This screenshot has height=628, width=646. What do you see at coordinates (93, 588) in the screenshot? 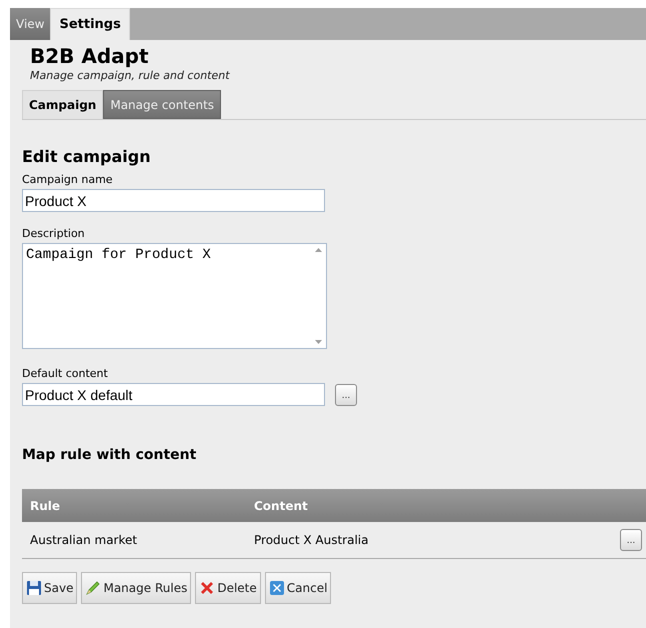
I see `pencil-icon` at bounding box center [93, 588].